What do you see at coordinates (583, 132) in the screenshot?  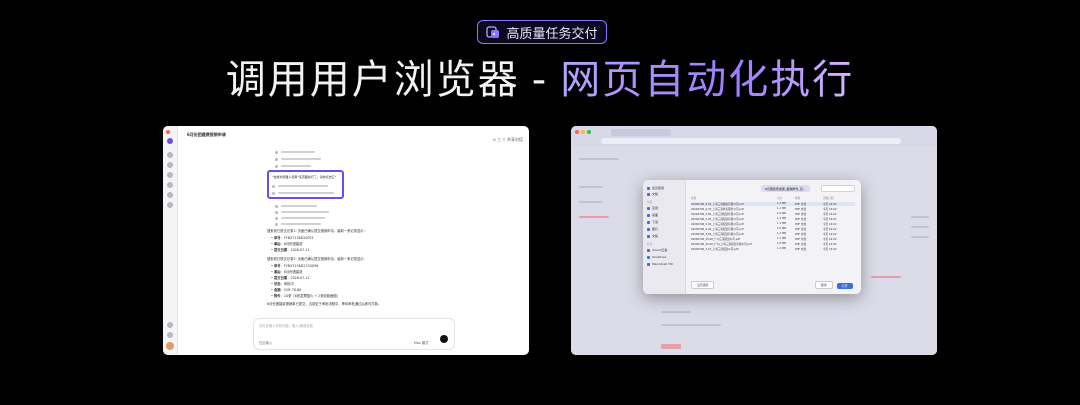 I see `minimize-window-icon` at bounding box center [583, 132].